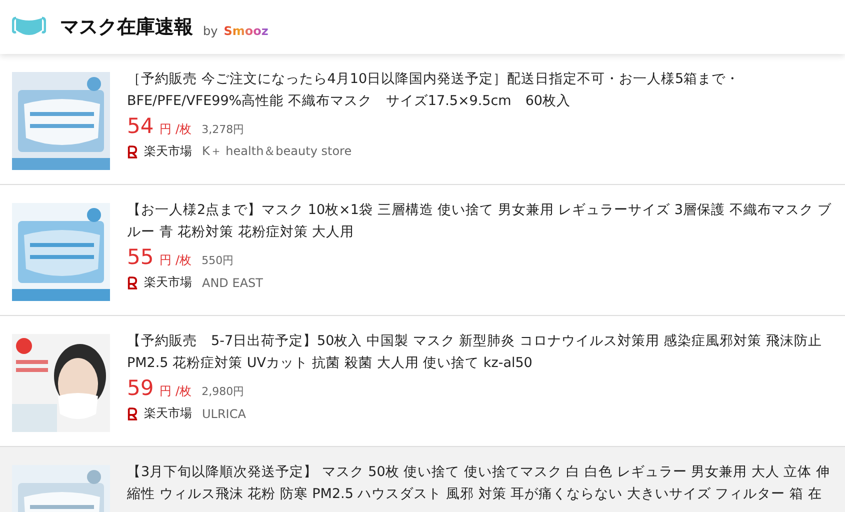 The width and height of the screenshot is (845, 512). Describe the element at coordinates (480, 221) in the screenshot. I see `product-title: 【お一人様2点まで】マスク 10枚×1袋 三層構造 使い捨て 男女兼用 レギュラーサイズ 3層保護 不織布マスク ブルー 青 花粉対策 花粉症対策 大人用` at that location.